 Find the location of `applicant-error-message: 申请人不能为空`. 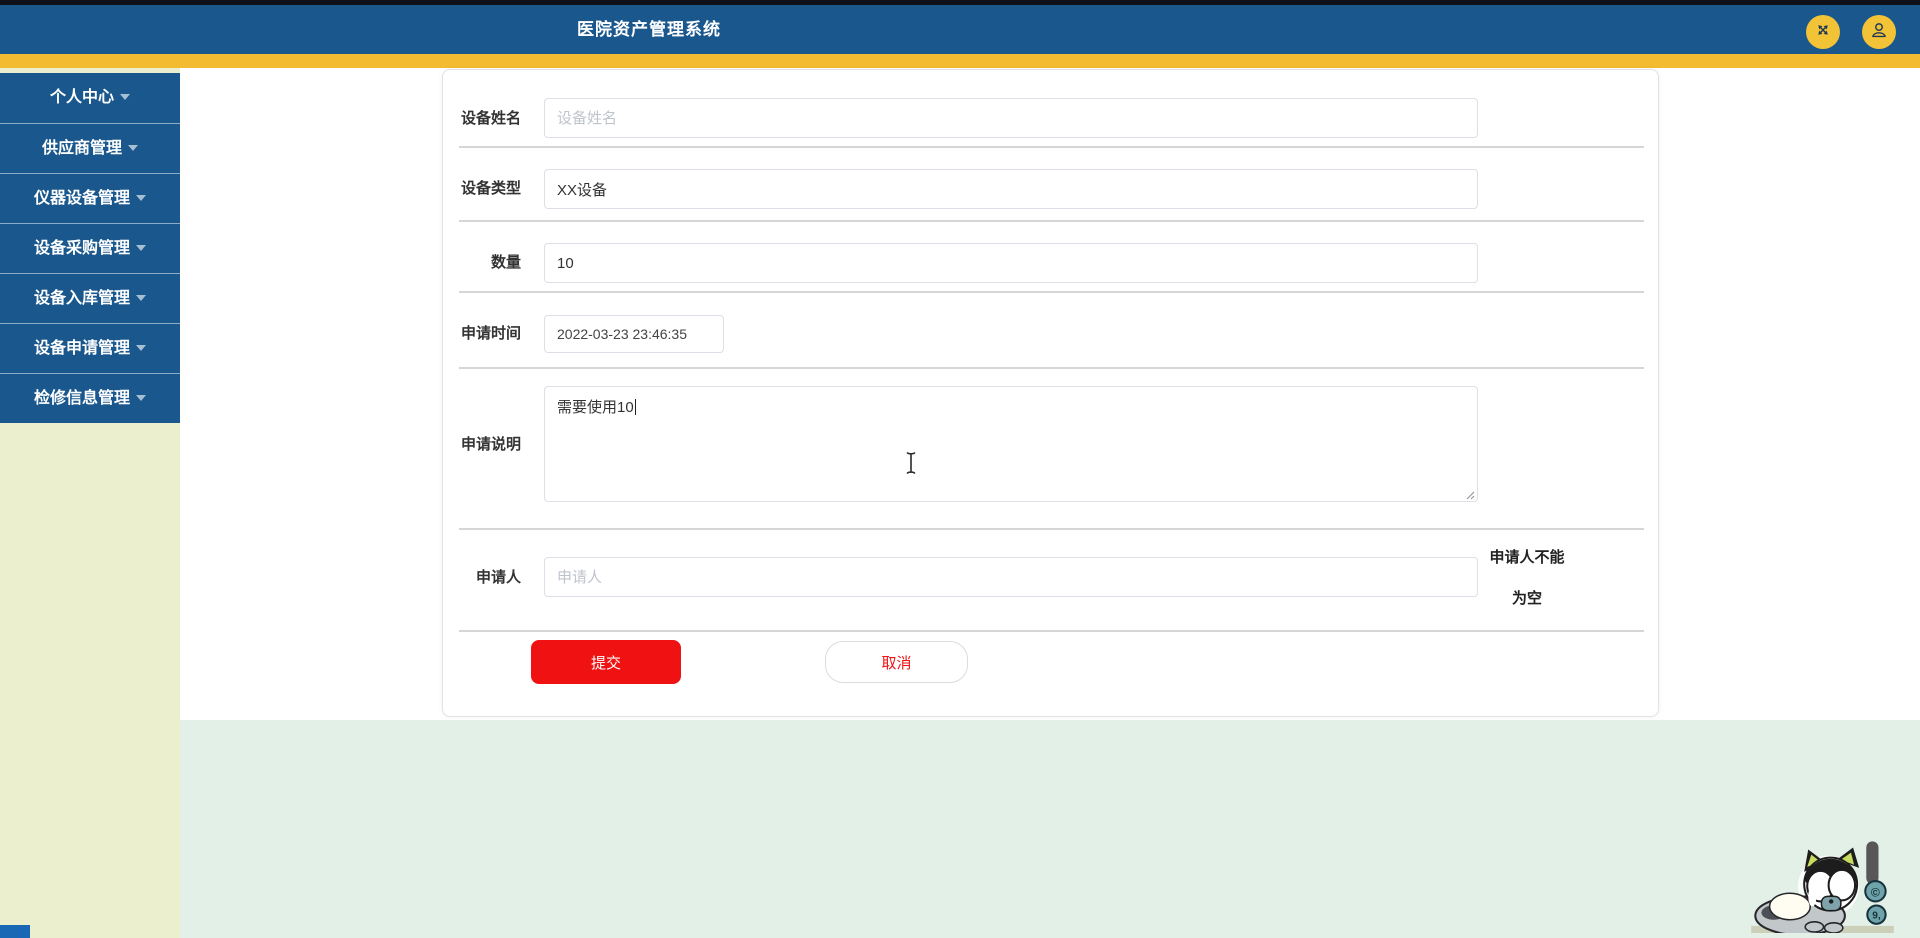

applicant-error-message: 申请人不能为空 is located at coordinates (1527, 578).